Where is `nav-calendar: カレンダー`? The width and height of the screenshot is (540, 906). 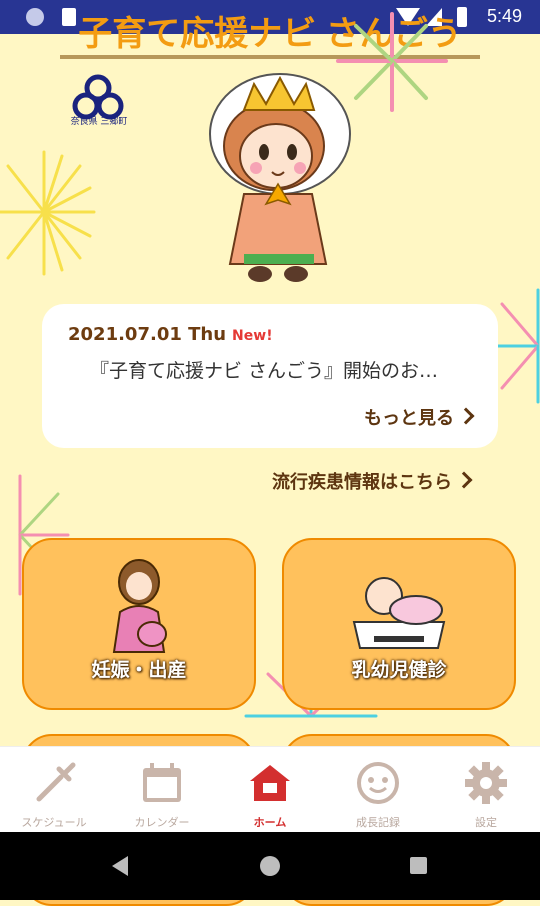 nav-calendar: カレンダー is located at coordinates (162, 790).